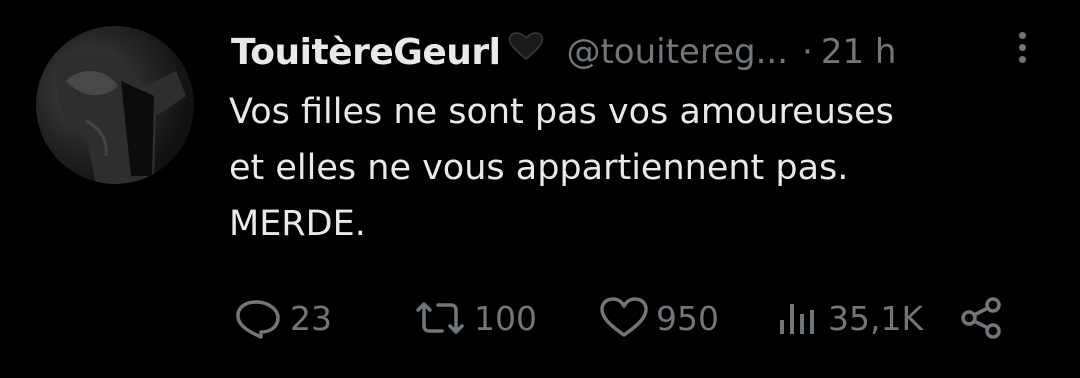 This screenshot has height=378, width=1080. I want to click on reply-count: 23, so click(311, 318).